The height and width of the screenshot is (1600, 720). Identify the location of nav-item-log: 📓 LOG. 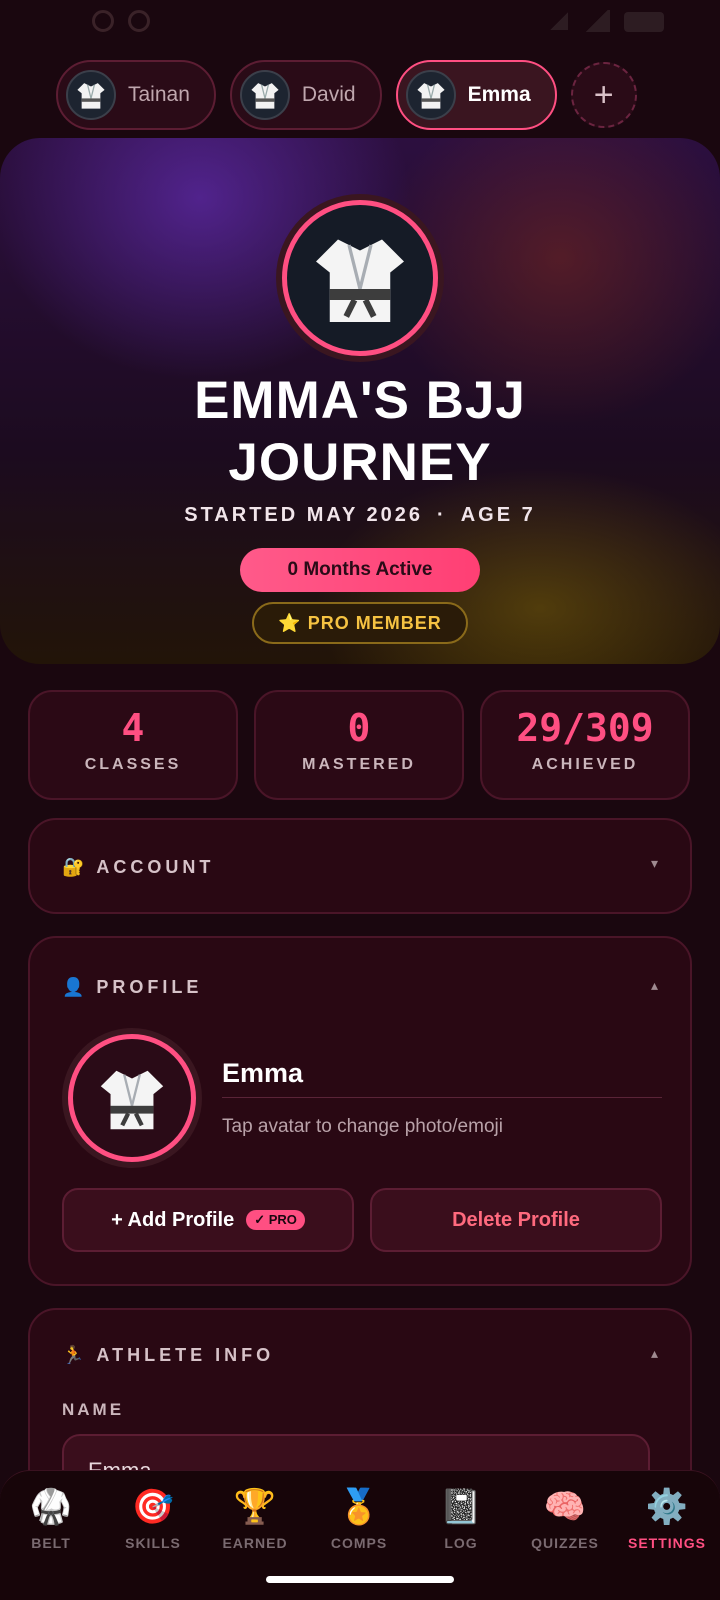
(461, 1519).